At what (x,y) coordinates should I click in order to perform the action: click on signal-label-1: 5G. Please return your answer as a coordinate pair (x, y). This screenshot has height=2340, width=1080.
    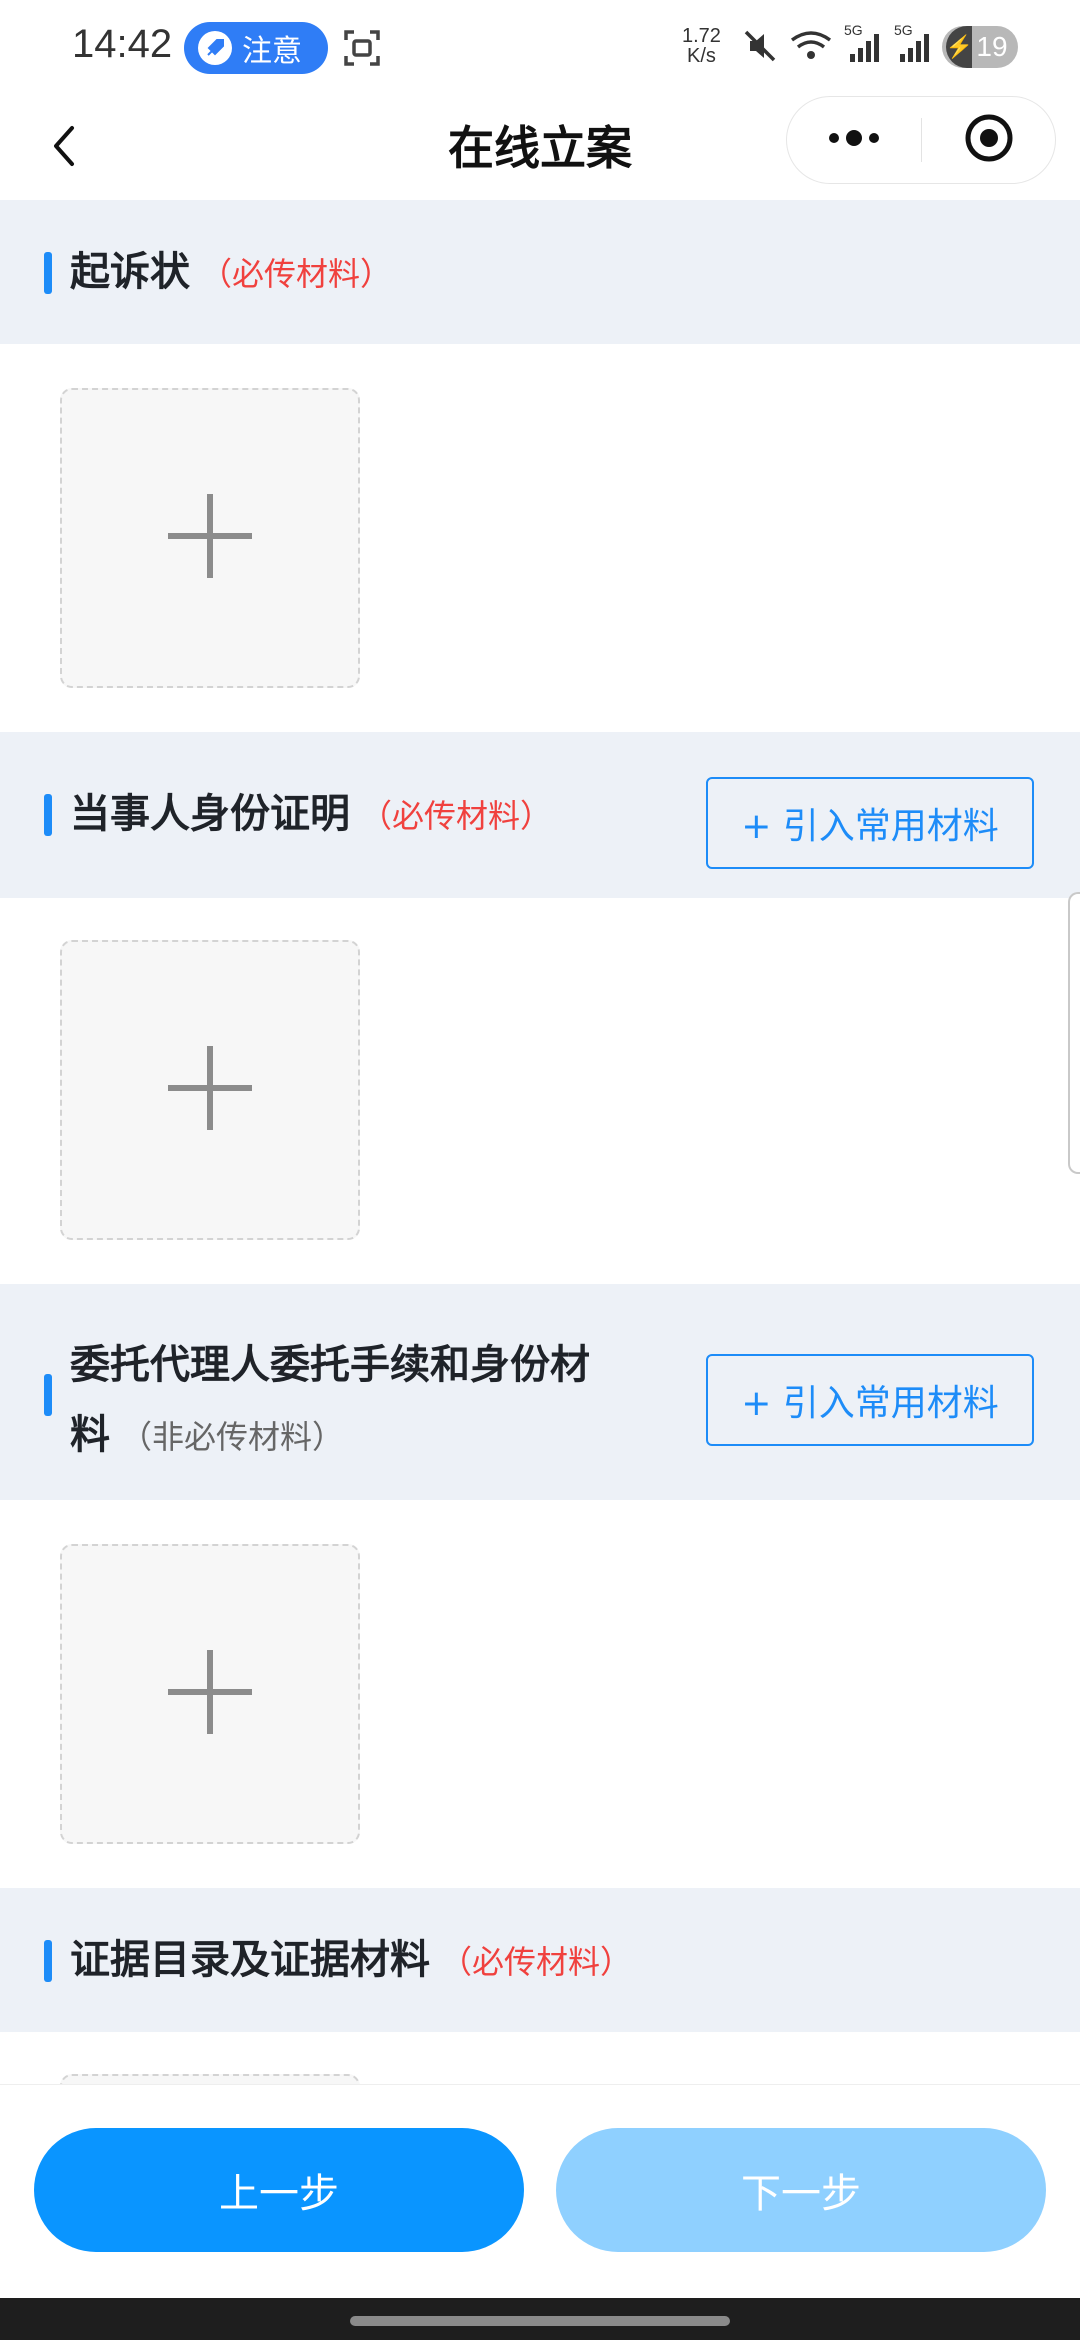
    Looking at the image, I should click on (853, 30).